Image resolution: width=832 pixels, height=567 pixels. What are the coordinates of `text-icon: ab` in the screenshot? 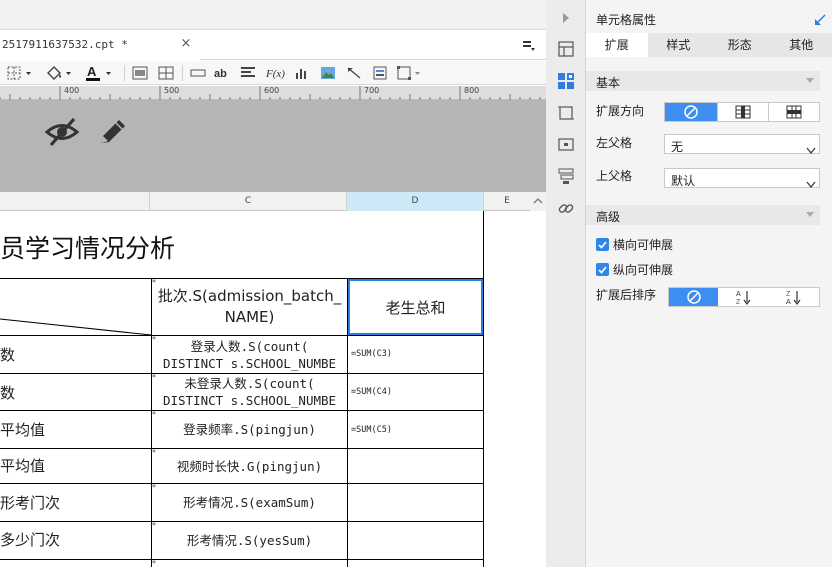 It's located at (223, 73).